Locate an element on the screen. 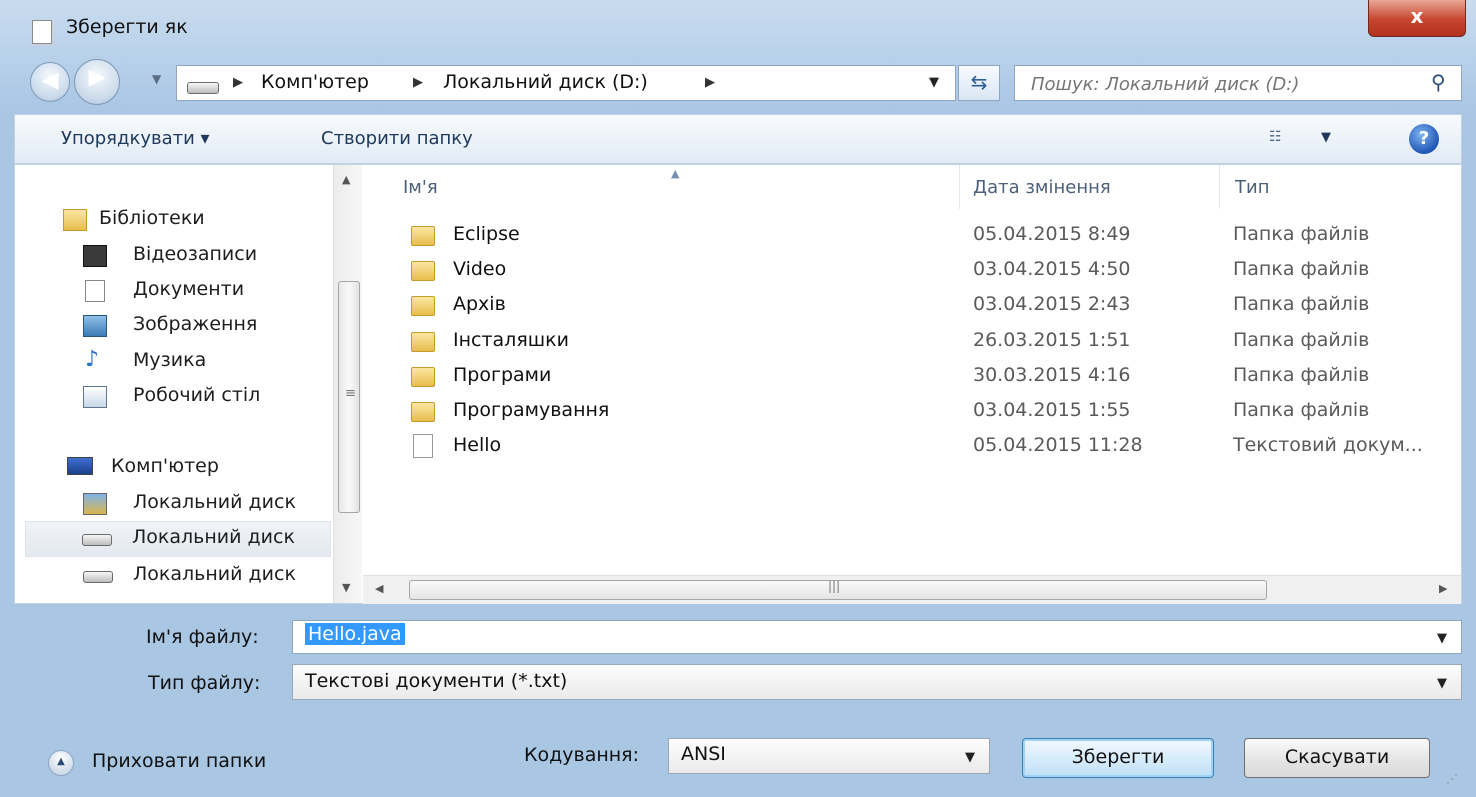  file-type: Папка файлів is located at coordinates (1301, 410).